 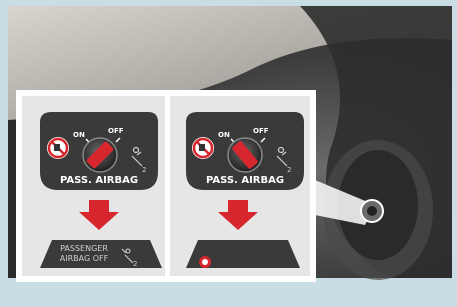 I want to click on airbag-indicator-on, so click(x=243, y=254).